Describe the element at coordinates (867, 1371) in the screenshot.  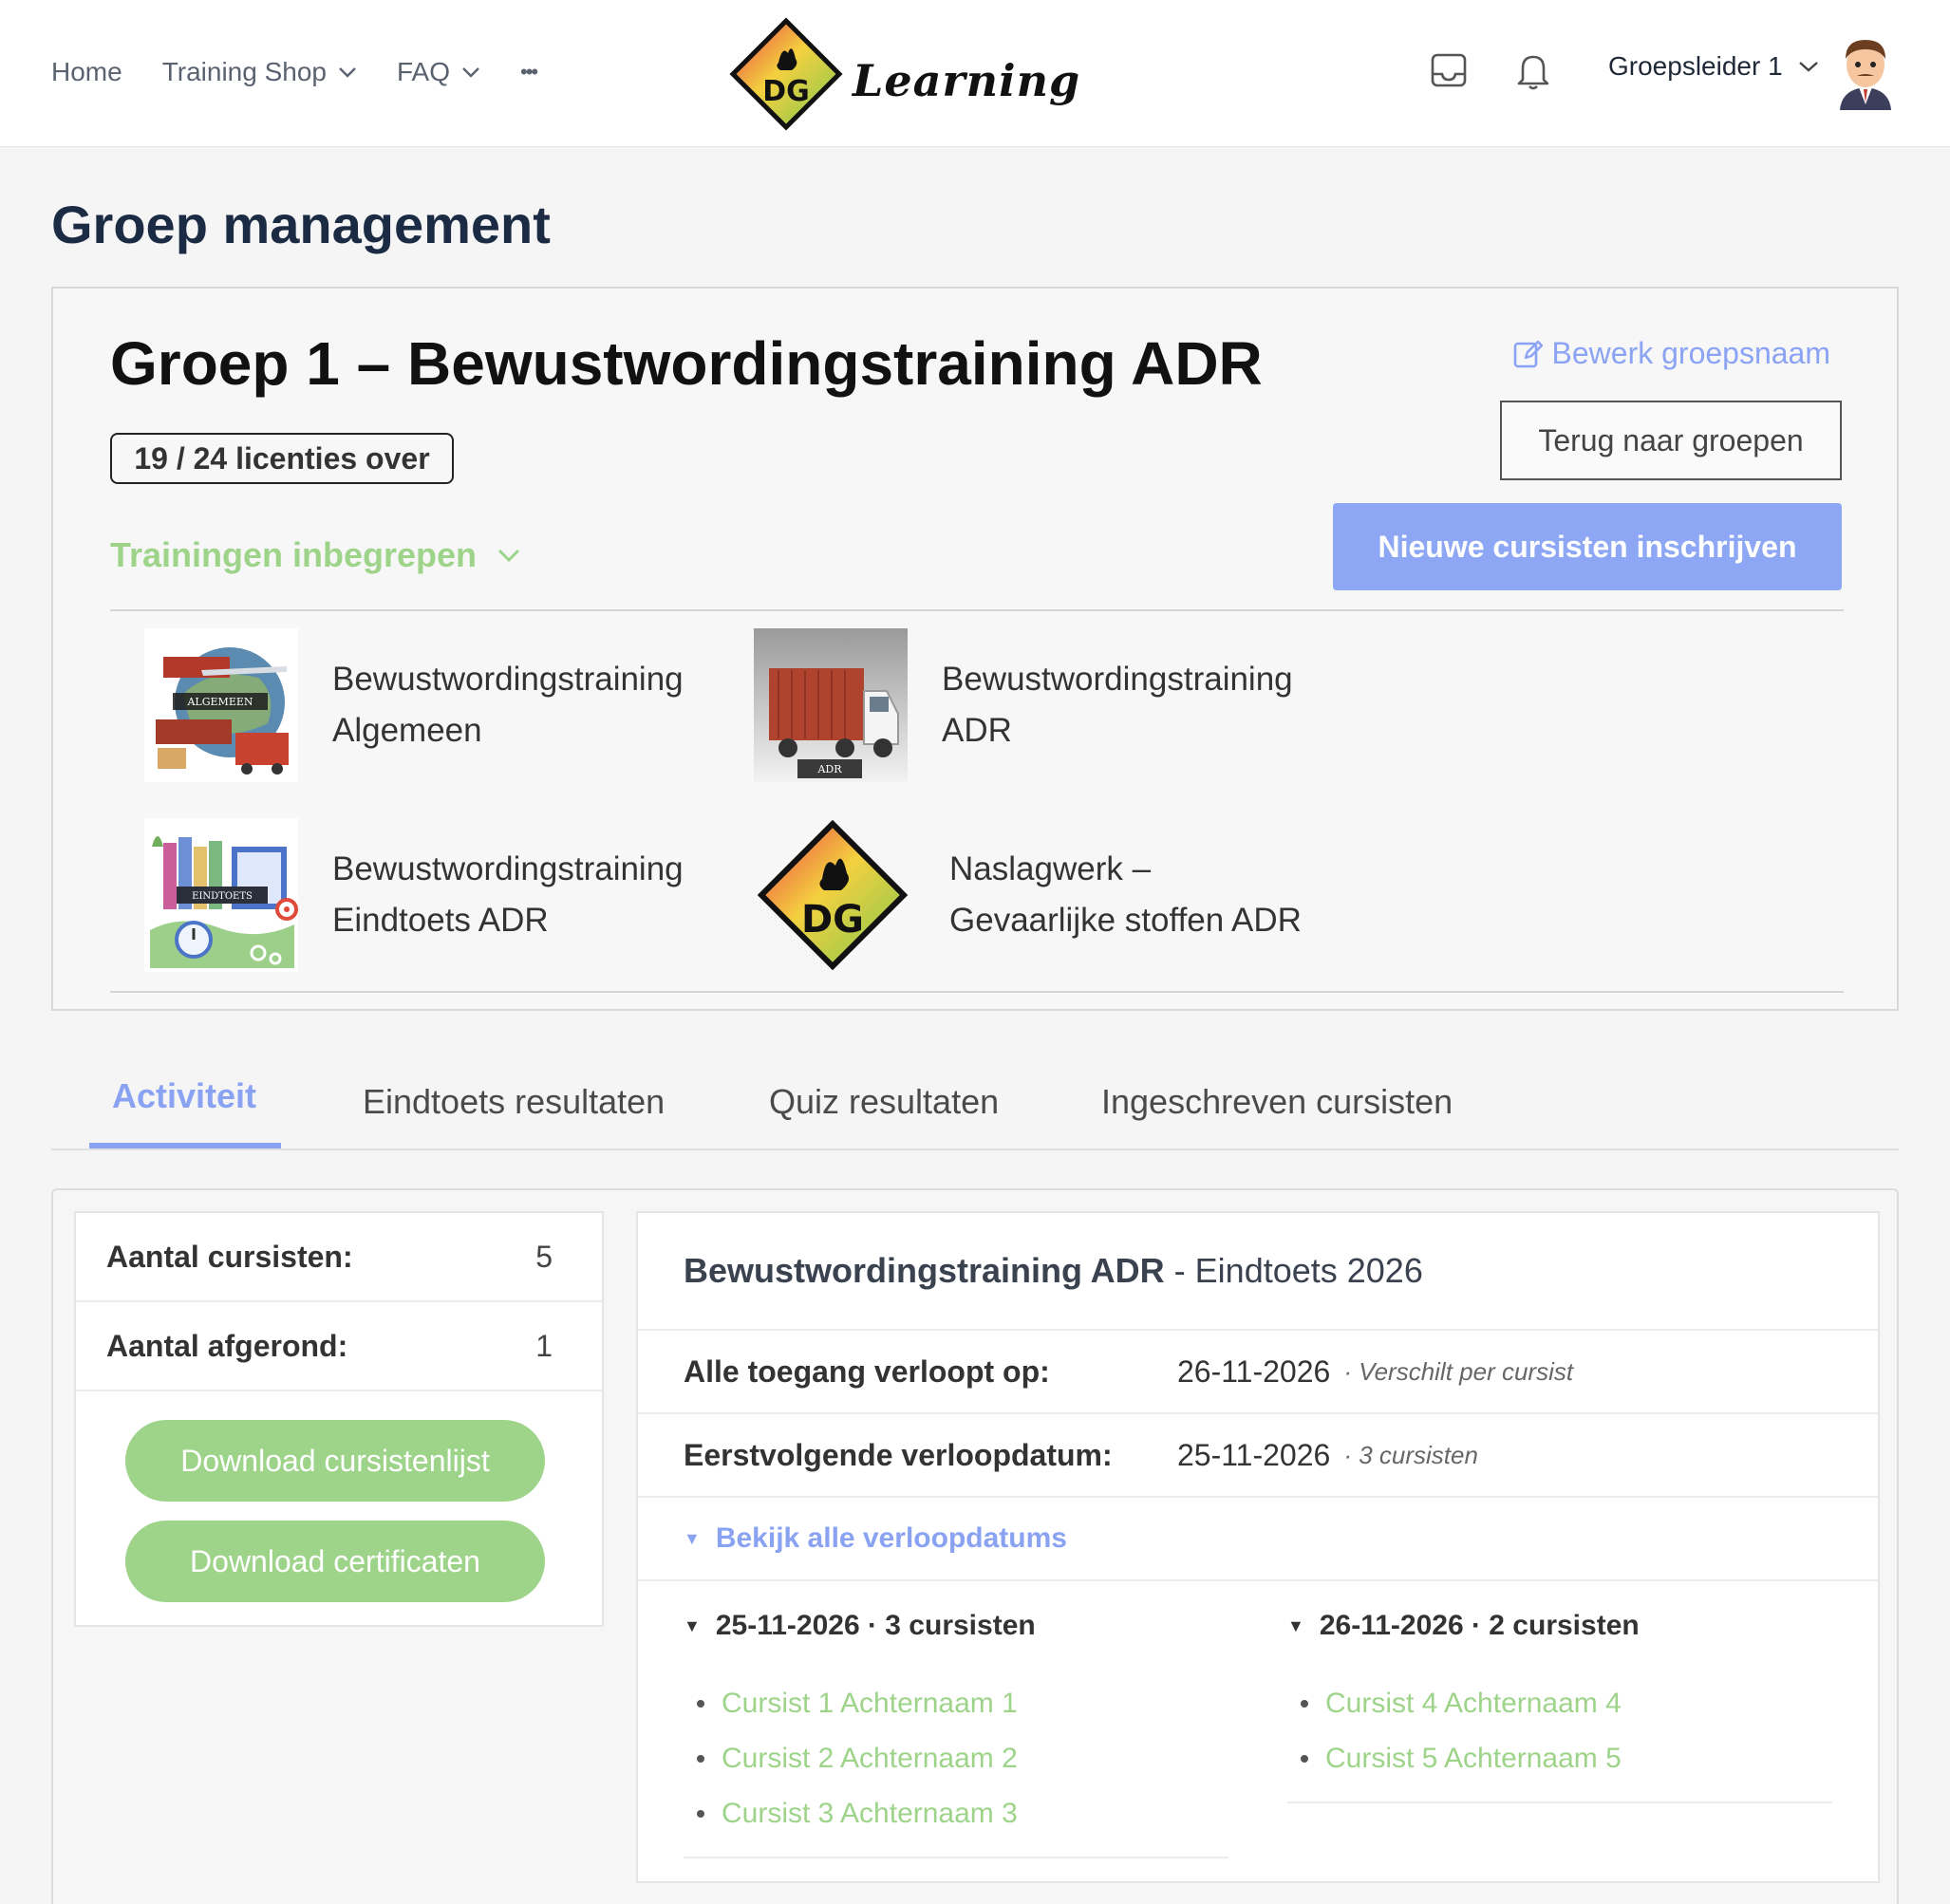
I see `detail-label: Alle toegang verloopt op:` at that location.